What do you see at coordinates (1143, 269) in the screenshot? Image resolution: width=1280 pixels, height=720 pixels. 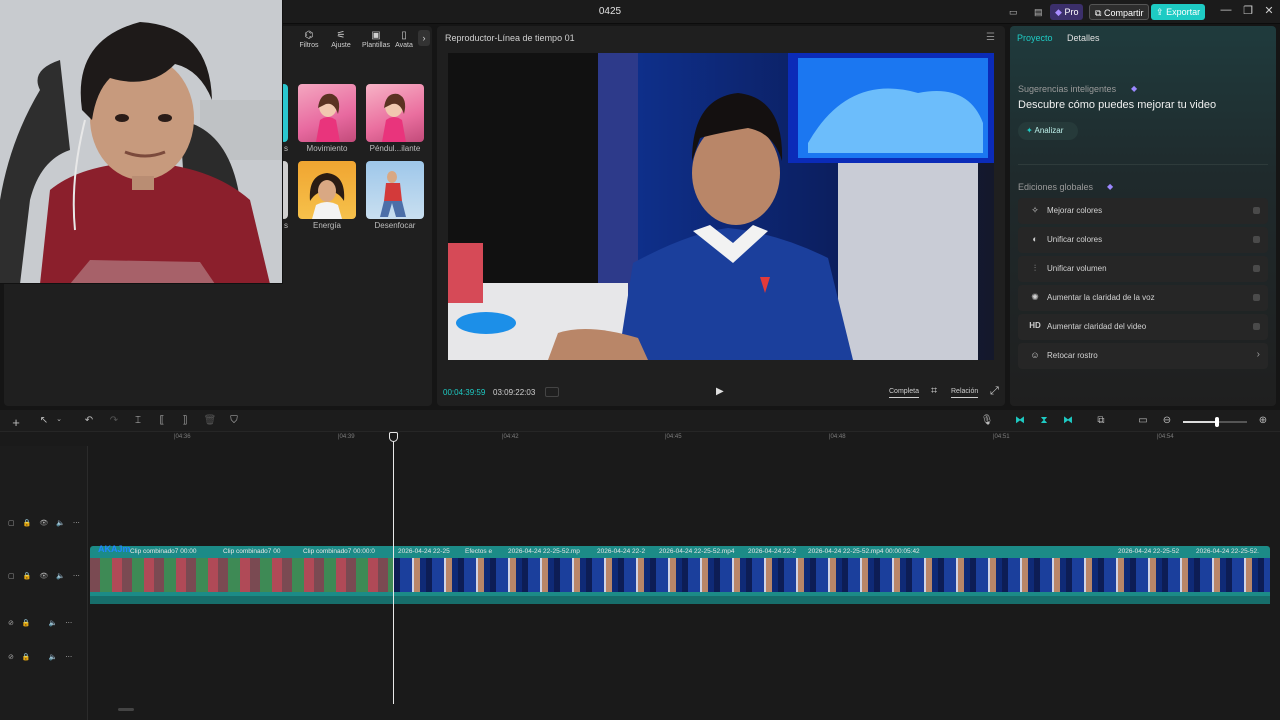 I see `edit-unificar-volumen: ⫶ Unificar volumen` at bounding box center [1143, 269].